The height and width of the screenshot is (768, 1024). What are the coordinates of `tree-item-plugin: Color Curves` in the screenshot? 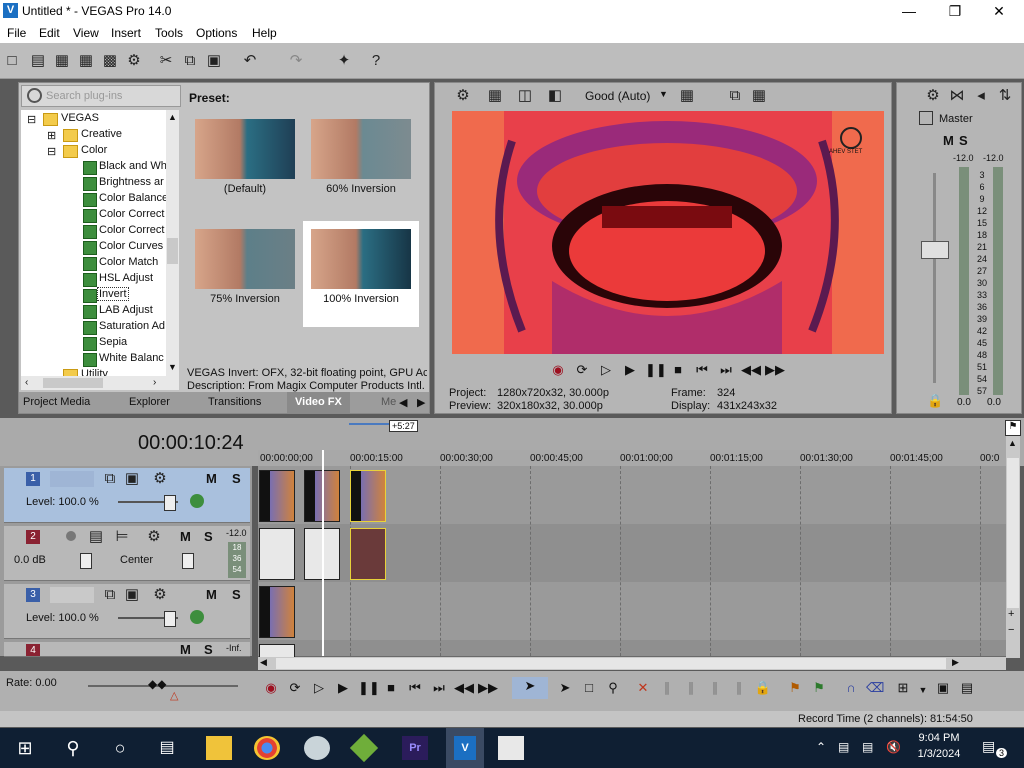 It's located at (131, 246).